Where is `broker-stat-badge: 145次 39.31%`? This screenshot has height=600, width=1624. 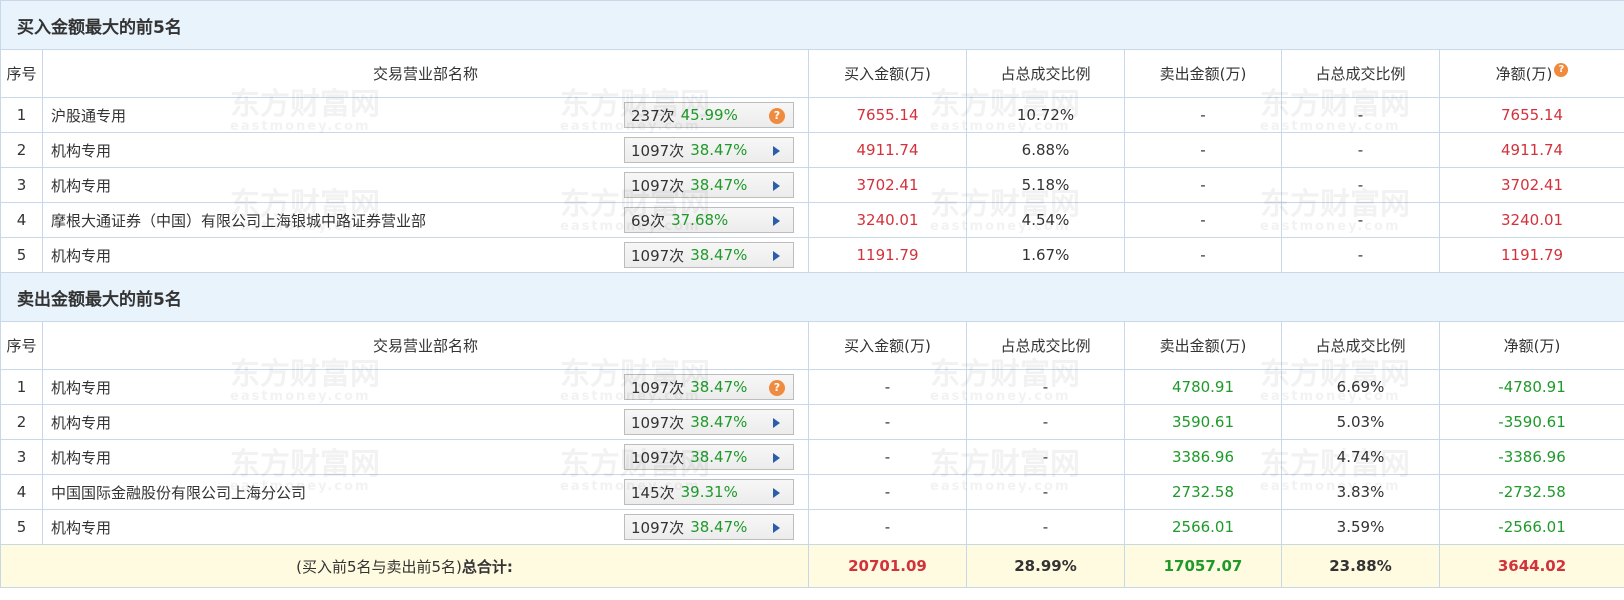 broker-stat-badge: 145次 39.31% is located at coordinates (709, 492).